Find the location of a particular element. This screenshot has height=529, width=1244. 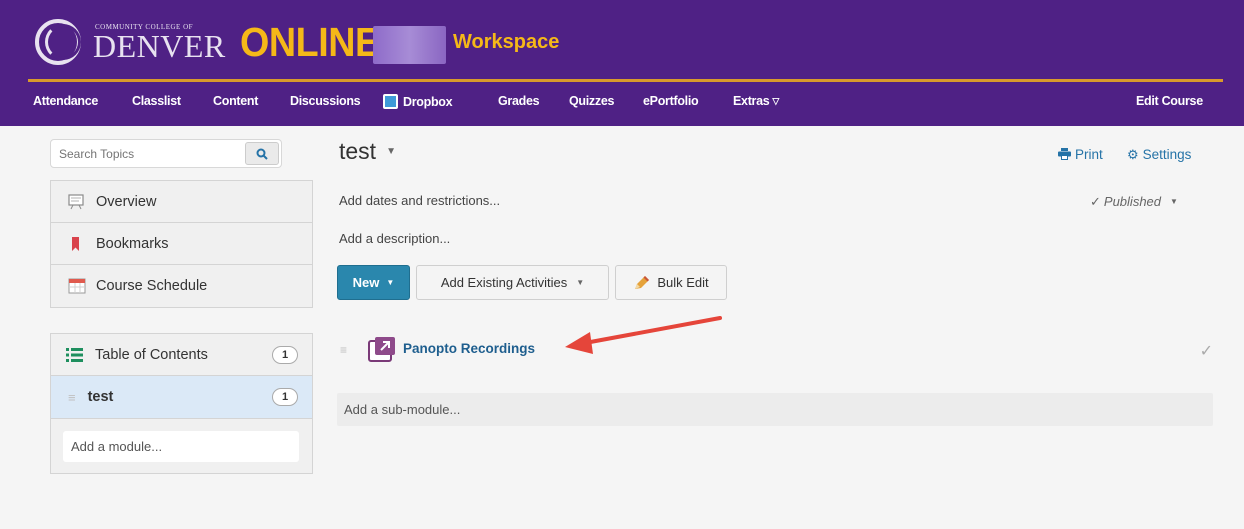

add-existing-label: Add Existing Activities is located at coordinates (504, 282).